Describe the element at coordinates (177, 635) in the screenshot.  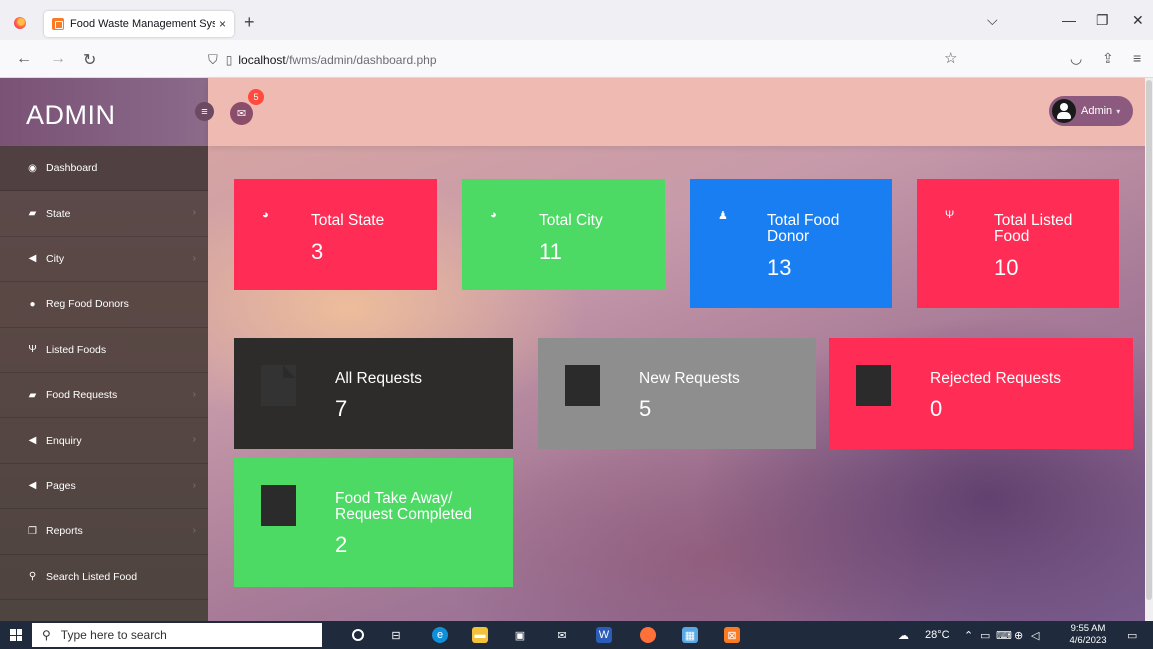
I see `taskbar-search-input: ⚲ Type here to search` at that location.